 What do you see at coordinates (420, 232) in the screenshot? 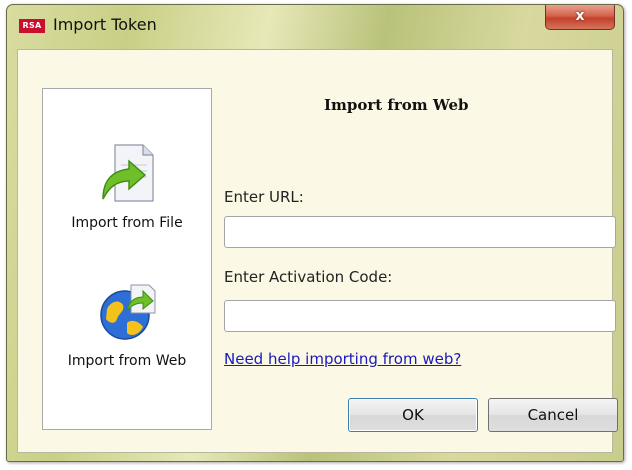
I see `url-input` at bounding box center [420, 232].